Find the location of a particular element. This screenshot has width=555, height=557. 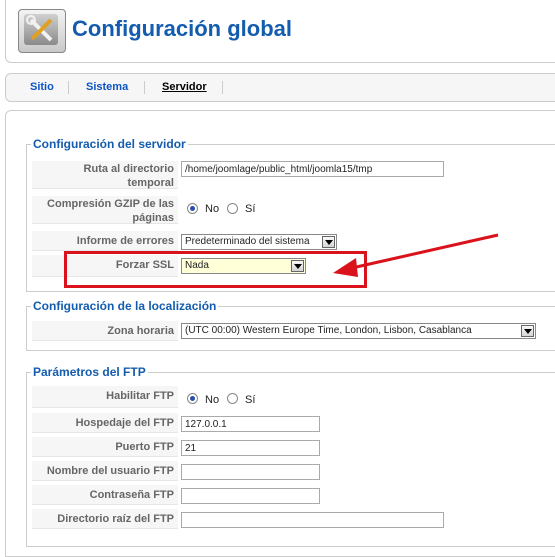

server-legend: Configuración del servidor is located at coordinates (109, 144).